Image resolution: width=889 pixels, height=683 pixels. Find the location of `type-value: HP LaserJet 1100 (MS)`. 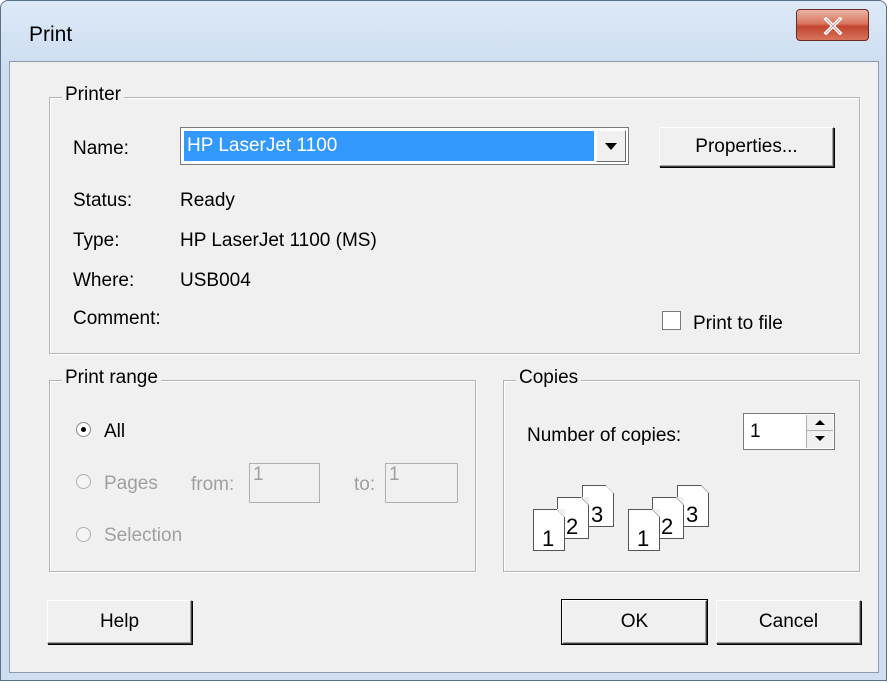

type-value: HP LaserJet 1100 (MS) is located at coordinates (278, 240).